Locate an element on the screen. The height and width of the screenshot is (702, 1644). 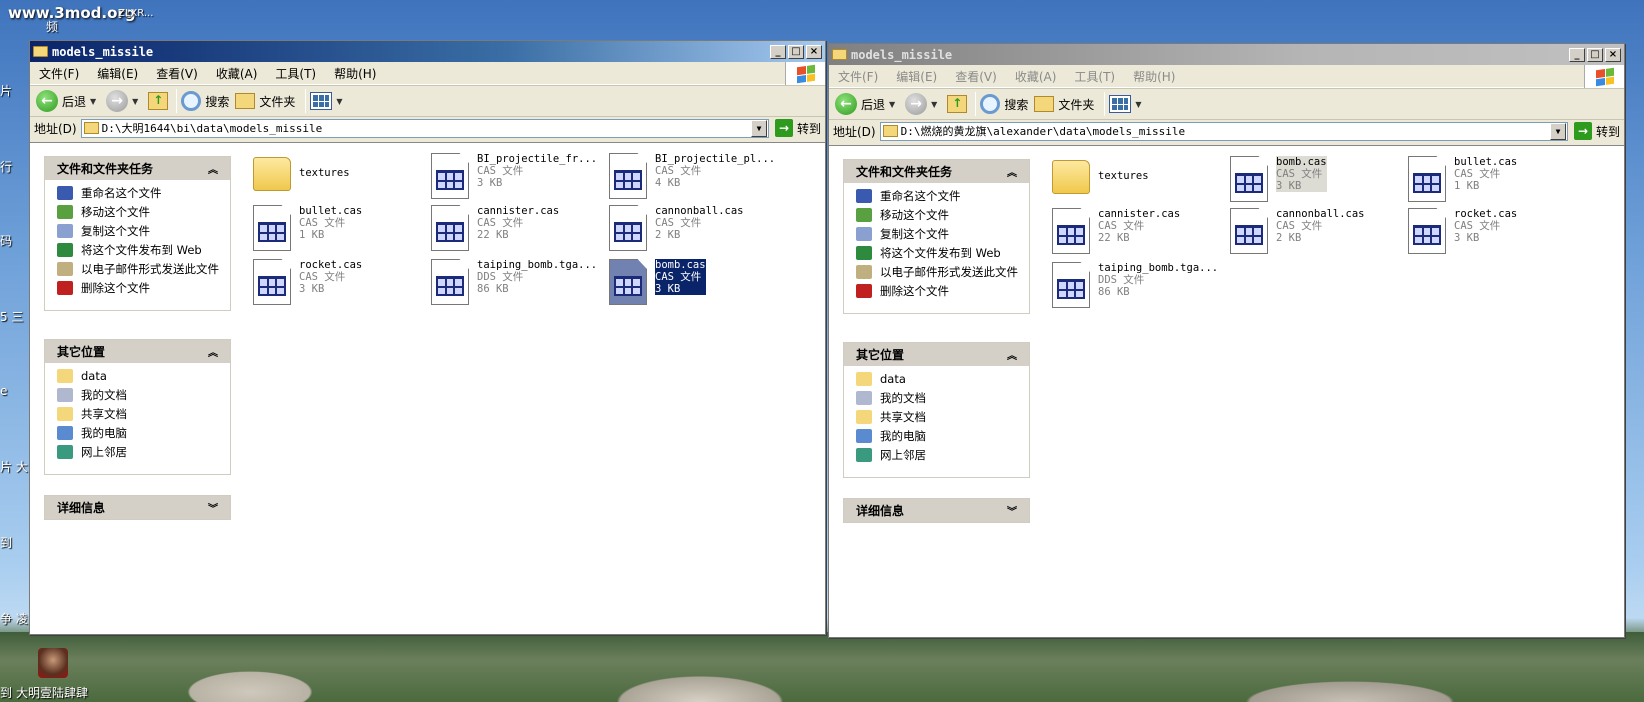
desktop-icon-label: 5 三 is located at coordinates (11, 316).